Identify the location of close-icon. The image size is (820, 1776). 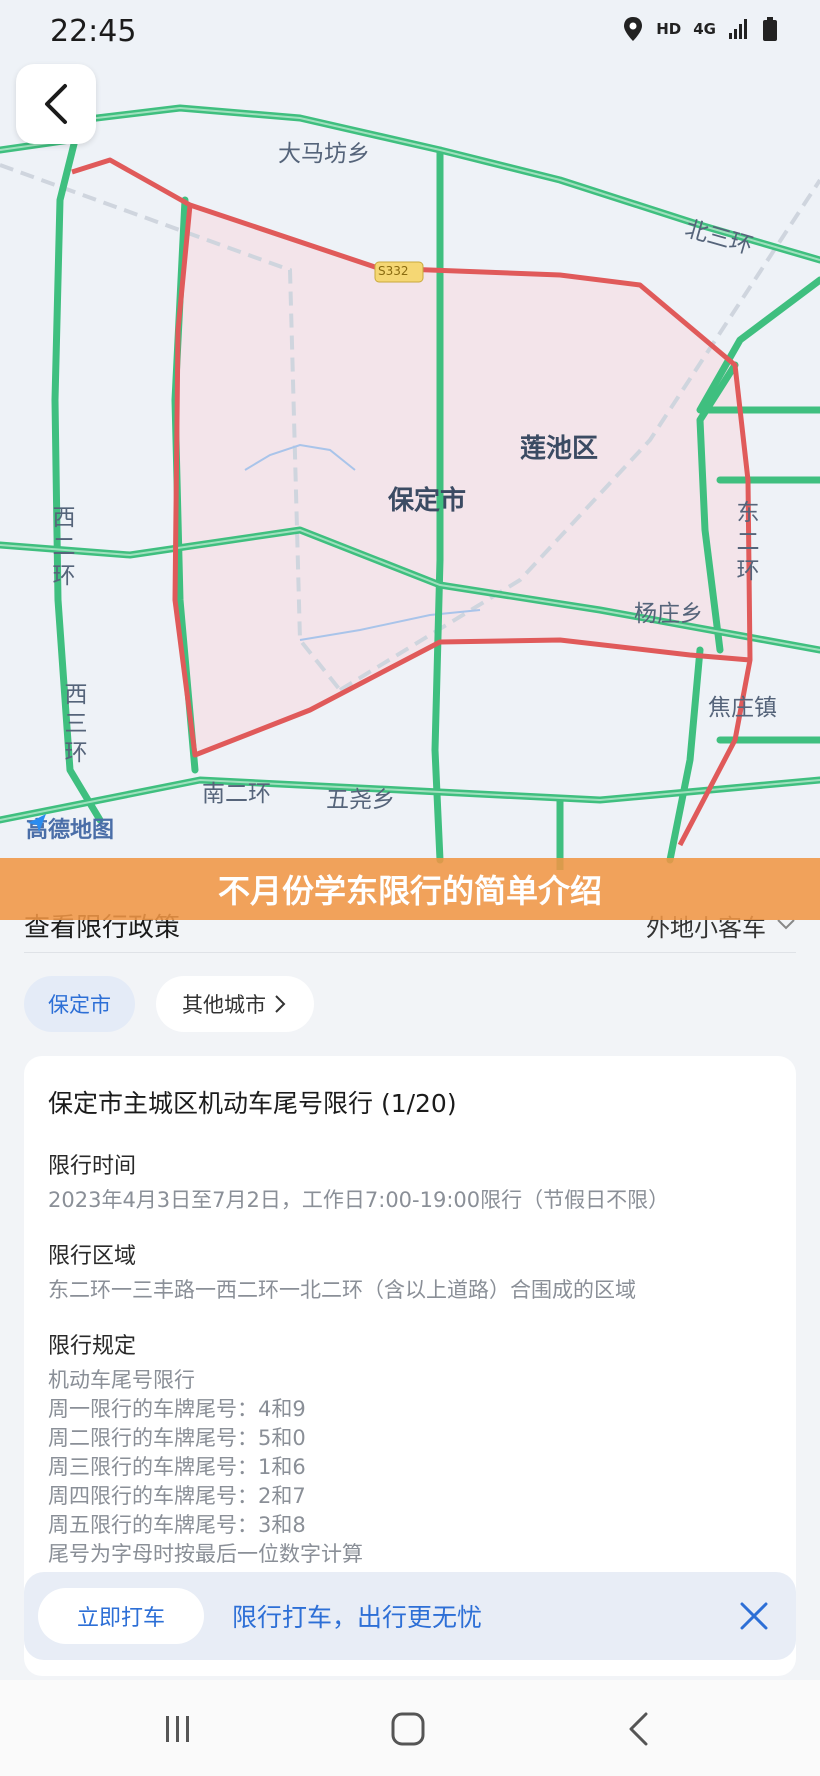
(754, 1616).